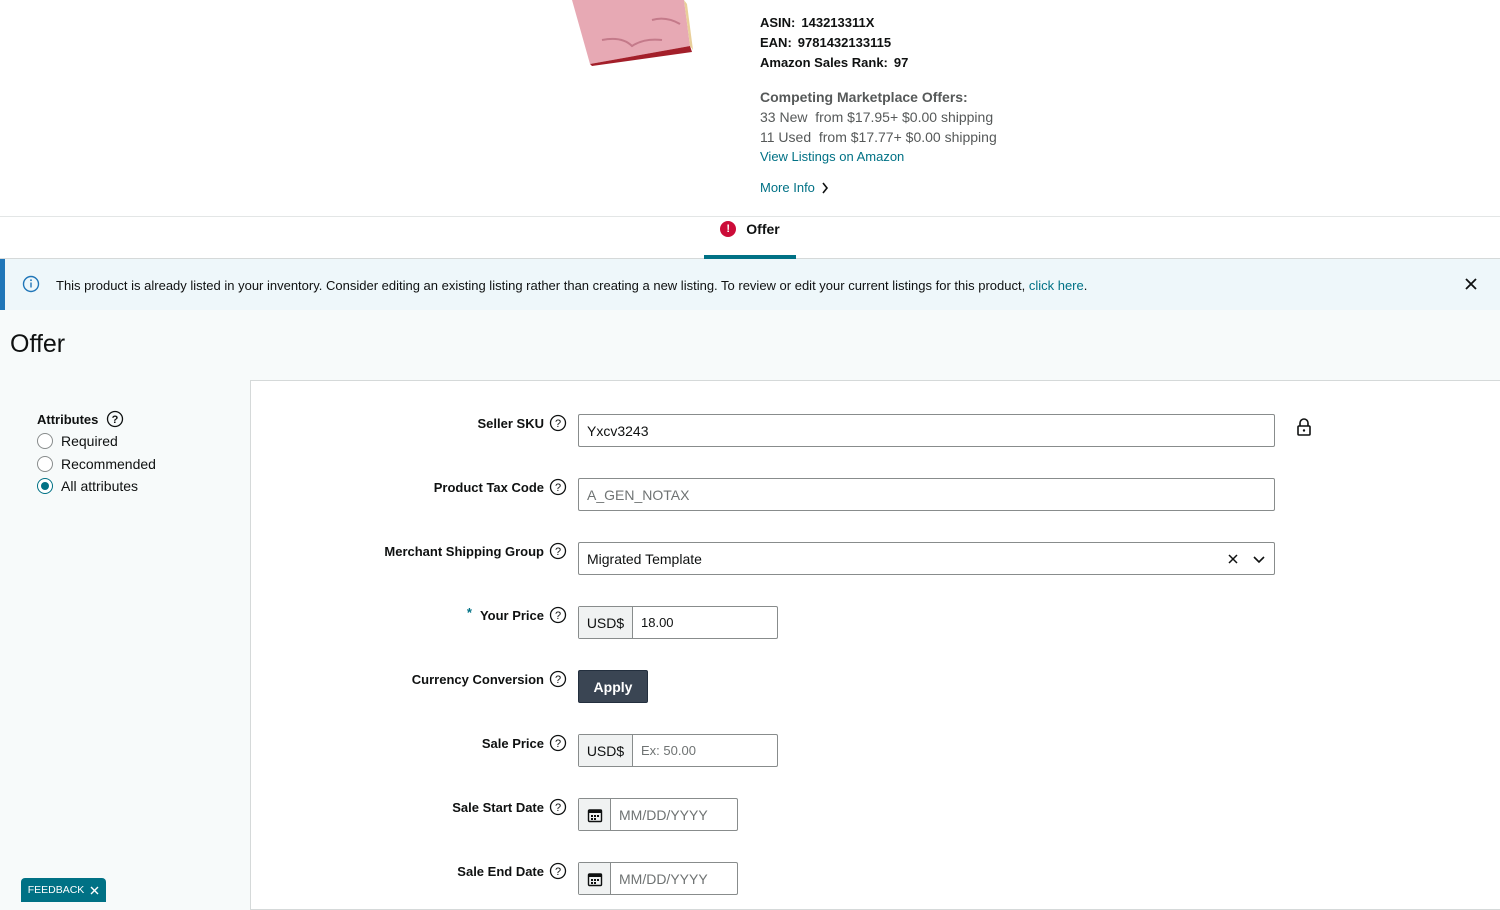  Describe the element at coordinates (100, 486) in the screenshot. I see `radio-label-all: All attributes` at that location.